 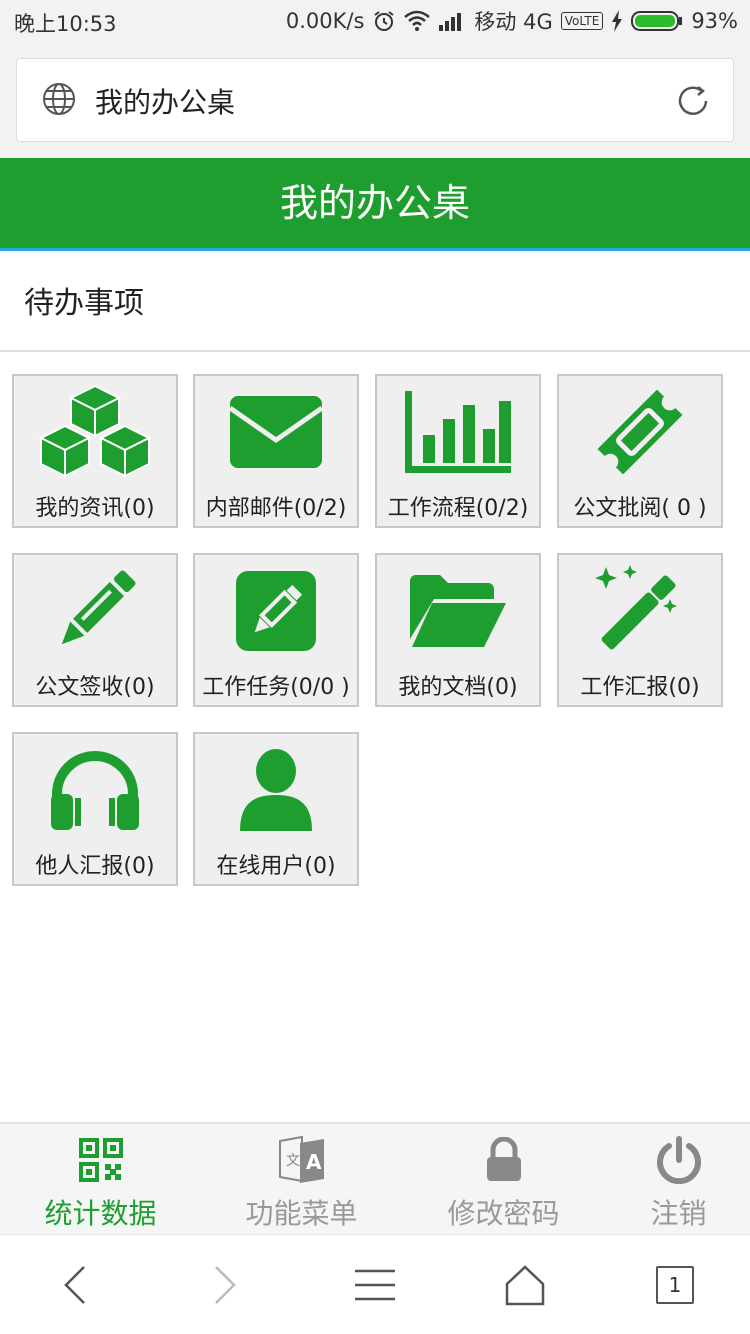 I want to click on tile-work-tasks: 工作任务(0/0 ), so click(x=276, y=630).